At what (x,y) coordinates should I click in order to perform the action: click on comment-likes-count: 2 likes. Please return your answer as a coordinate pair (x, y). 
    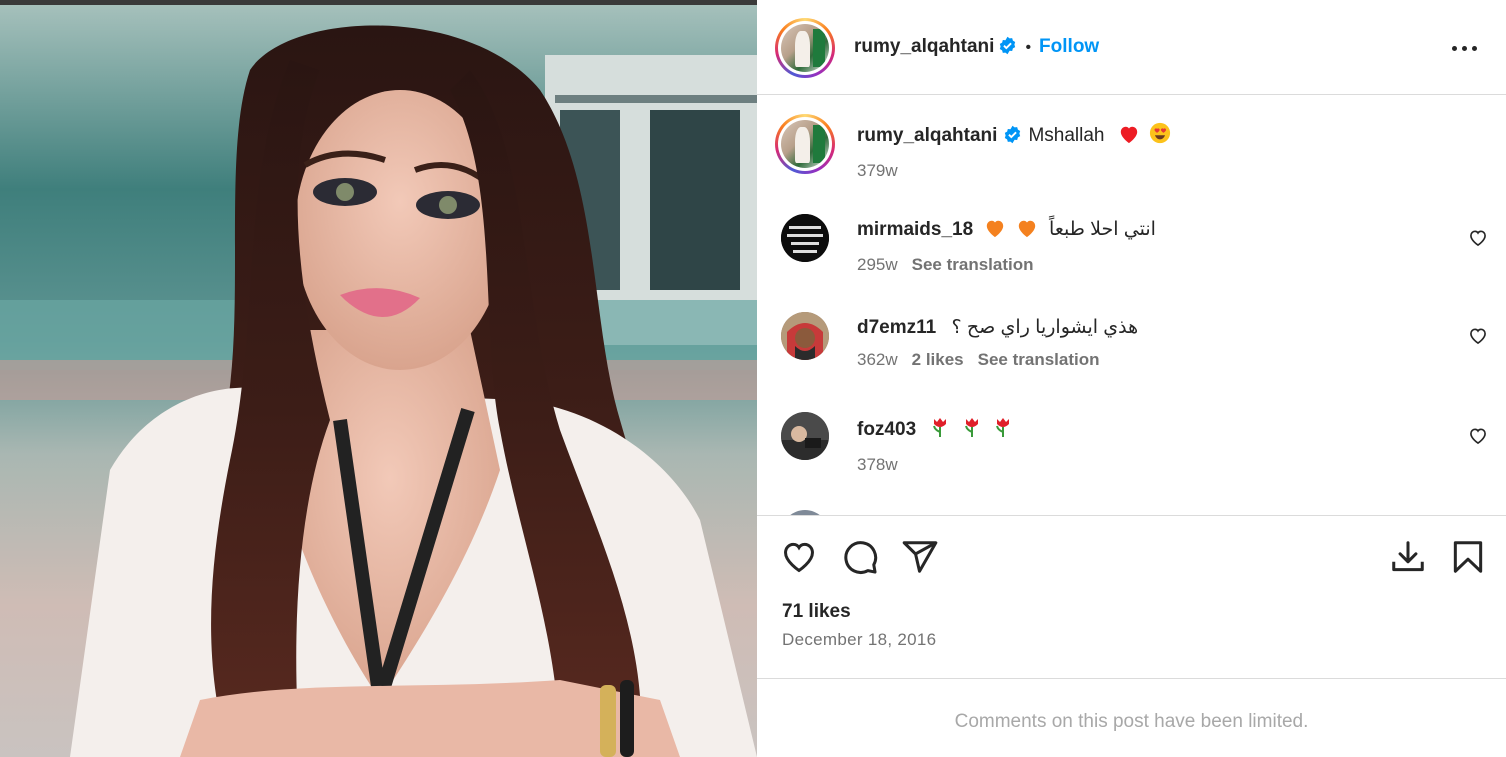
    Looking at the image, I should click on (938, 359).